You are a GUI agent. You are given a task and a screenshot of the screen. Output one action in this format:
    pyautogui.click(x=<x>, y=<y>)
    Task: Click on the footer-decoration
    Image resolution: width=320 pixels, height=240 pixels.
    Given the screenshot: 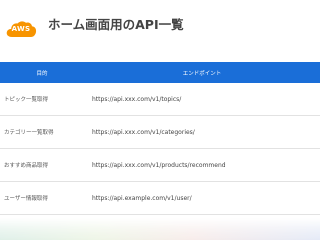 What is the action you would take?
    pyautogui.click(x=160, y=229)
    